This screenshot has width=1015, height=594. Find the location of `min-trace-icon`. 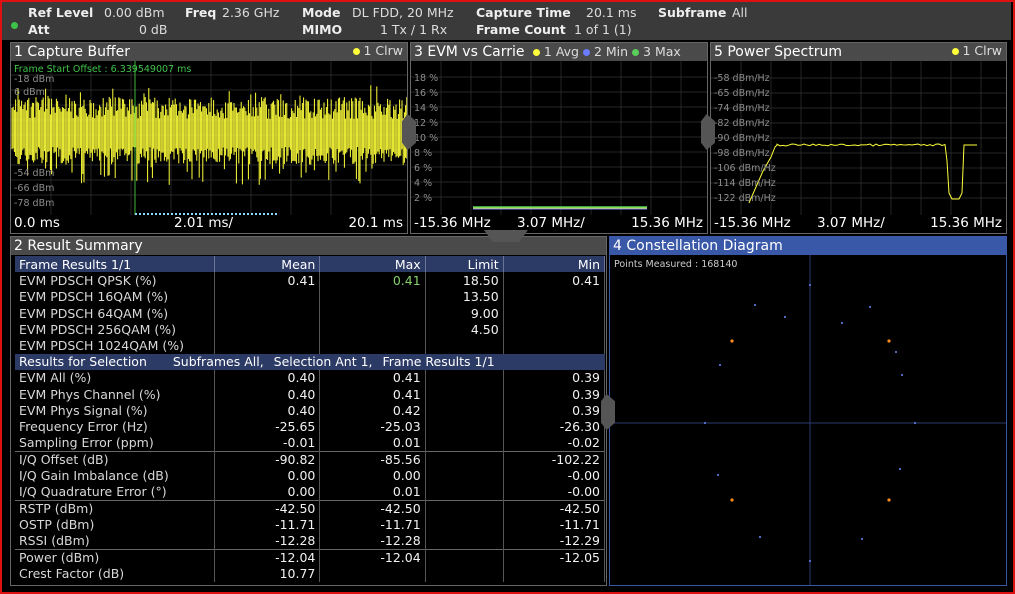

min-trace-icon is located at coordinates (586, 52).